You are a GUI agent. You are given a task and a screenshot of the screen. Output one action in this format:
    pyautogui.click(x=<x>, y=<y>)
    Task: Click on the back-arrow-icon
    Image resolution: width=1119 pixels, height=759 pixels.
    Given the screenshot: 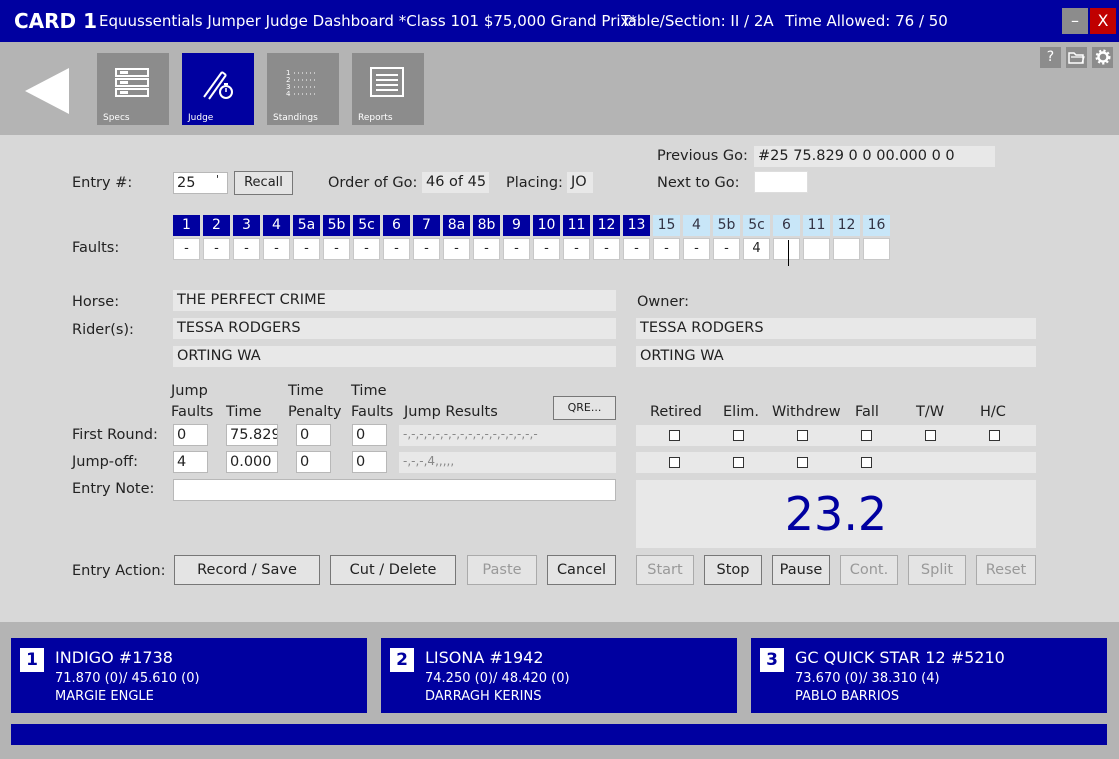 What is the action you would take?
    pyautogui.click(x=48, y=91)
    